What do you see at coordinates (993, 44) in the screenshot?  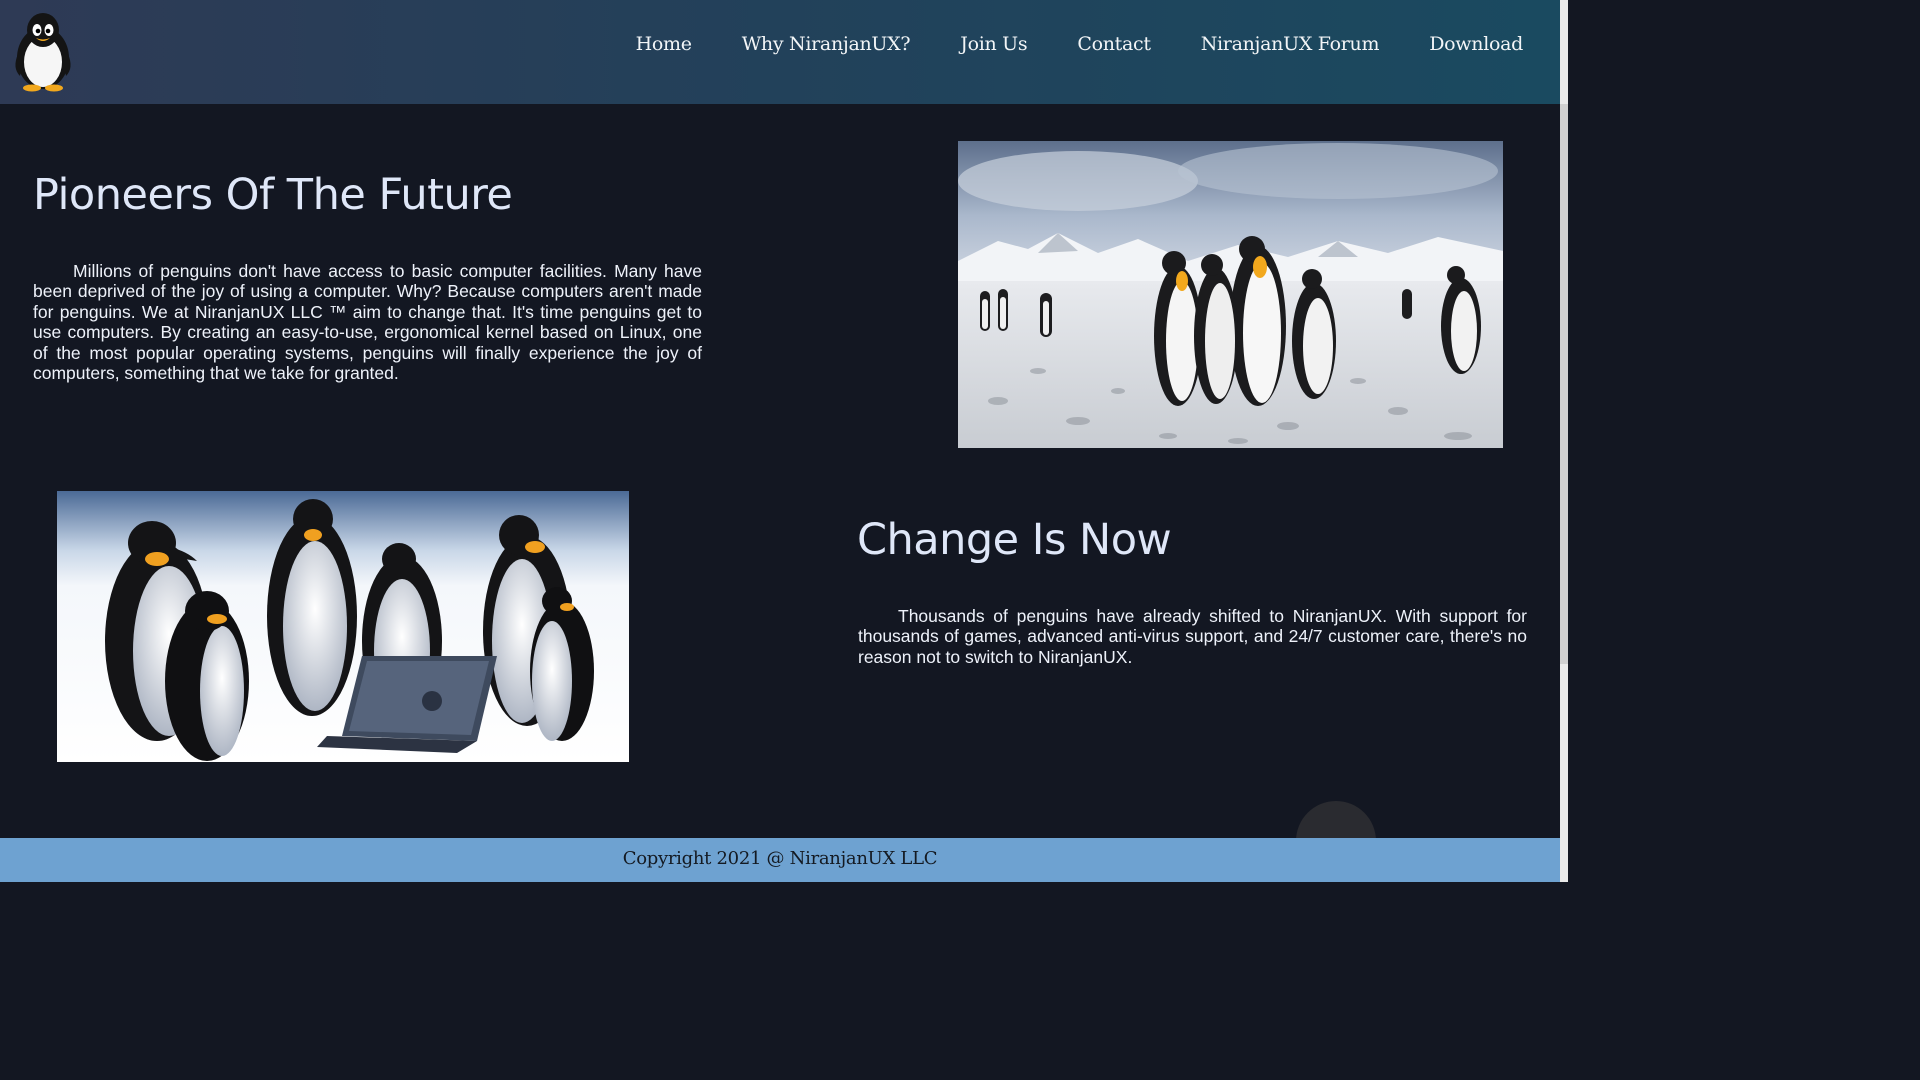 I see `nav-join-link: Join Us` at bounding box center [993, 44].